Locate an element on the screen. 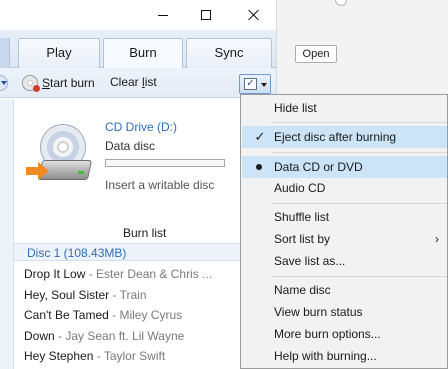 The width and height of the screenshot is (448, 369). maximize-button is located at coordinates (206, 15).